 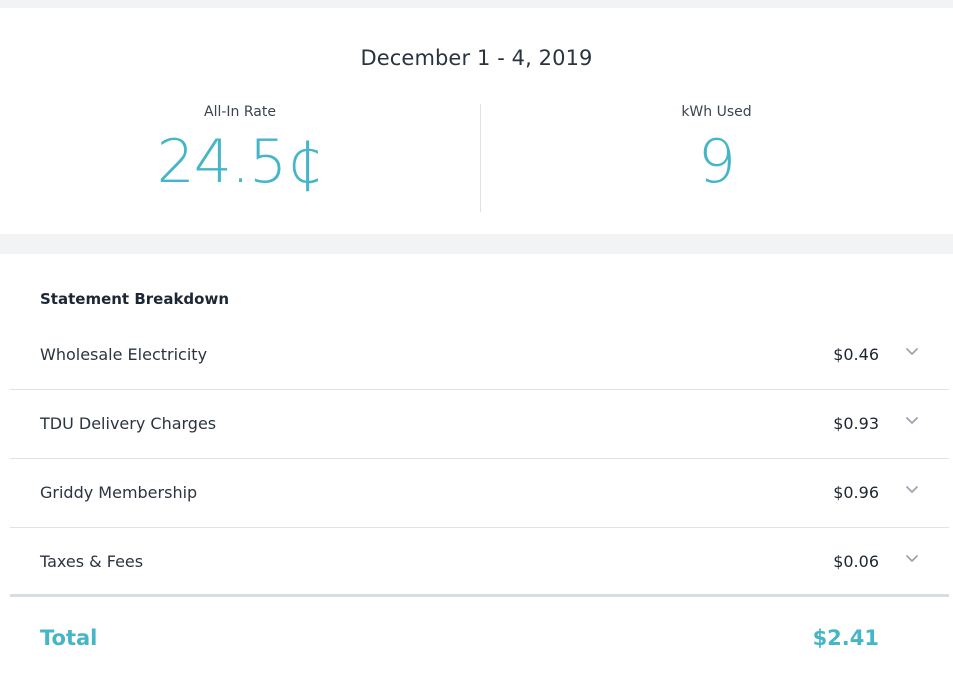 What do you see at coordinates (716, 112) in the screenshot?
I see `kwh-used-label: kWh Used` at bounding box center [716, 112].